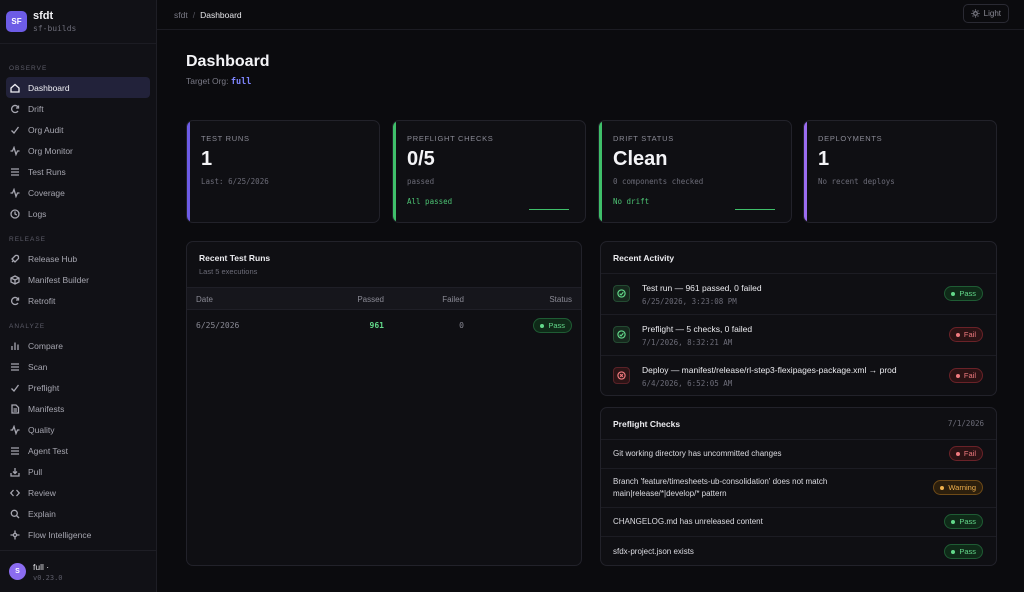  I want to click on sidebar-item-explain: Explain, so click(78, 513).